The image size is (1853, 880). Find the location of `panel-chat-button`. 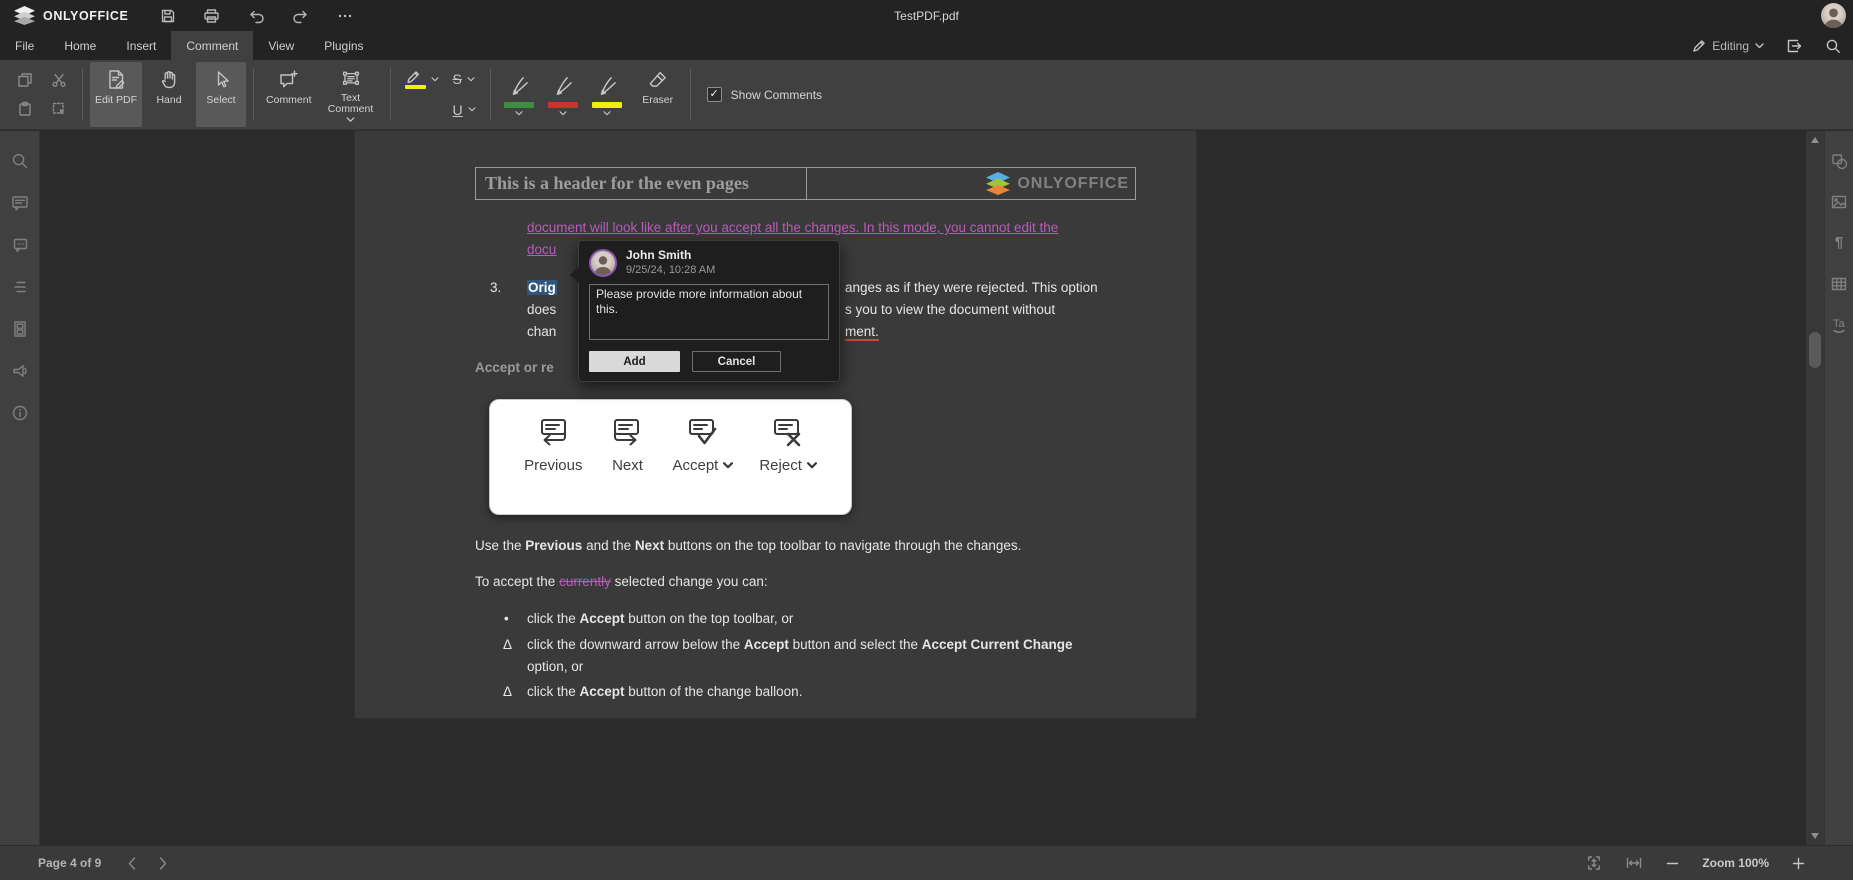

panel-chat-button is located at coordinates (20, 245).